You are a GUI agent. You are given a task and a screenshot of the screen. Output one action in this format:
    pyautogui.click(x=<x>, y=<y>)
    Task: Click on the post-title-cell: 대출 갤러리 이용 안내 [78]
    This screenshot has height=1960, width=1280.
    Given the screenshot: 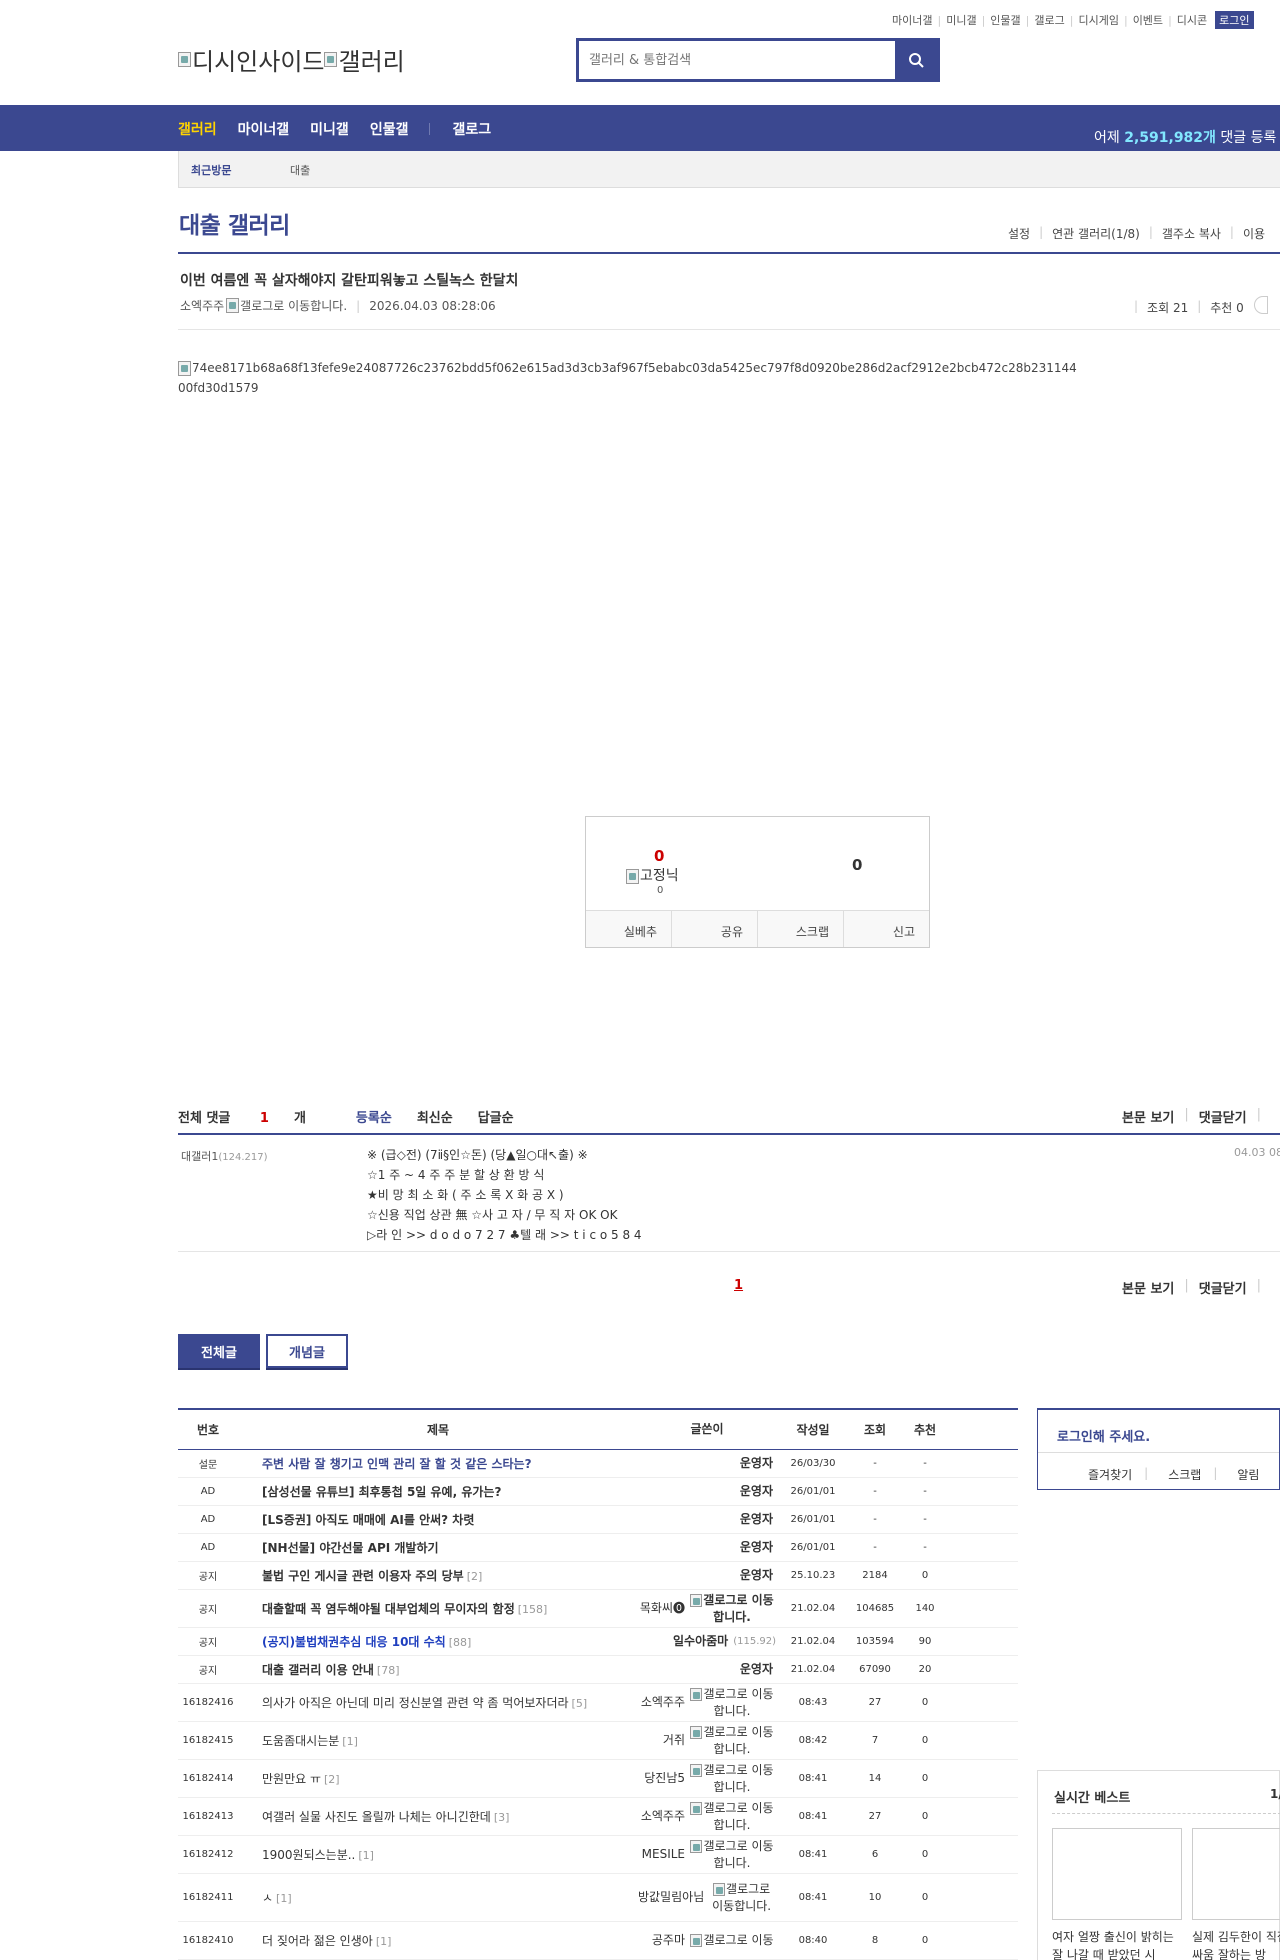 What is the action you would take?
    pyautogui.click(x=438, y=1669)
    